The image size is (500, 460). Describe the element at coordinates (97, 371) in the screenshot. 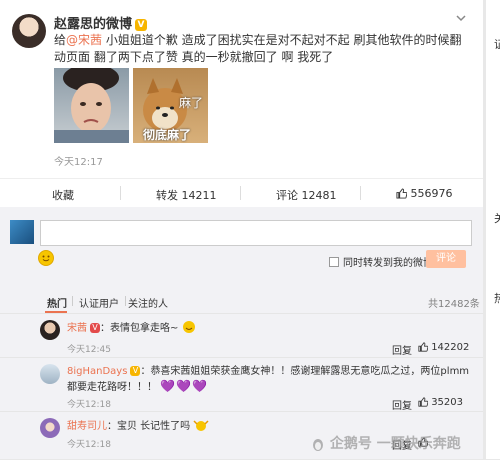

I see `commenter-name: 8igHanDays` at that location.